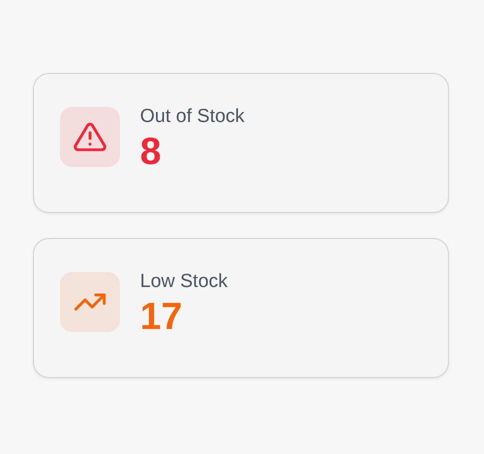 The width and height of the screenshot is (484, 454). Describe the element at coordinates (162, 317) in the screenshot. I see `card-value: 17` at that location.